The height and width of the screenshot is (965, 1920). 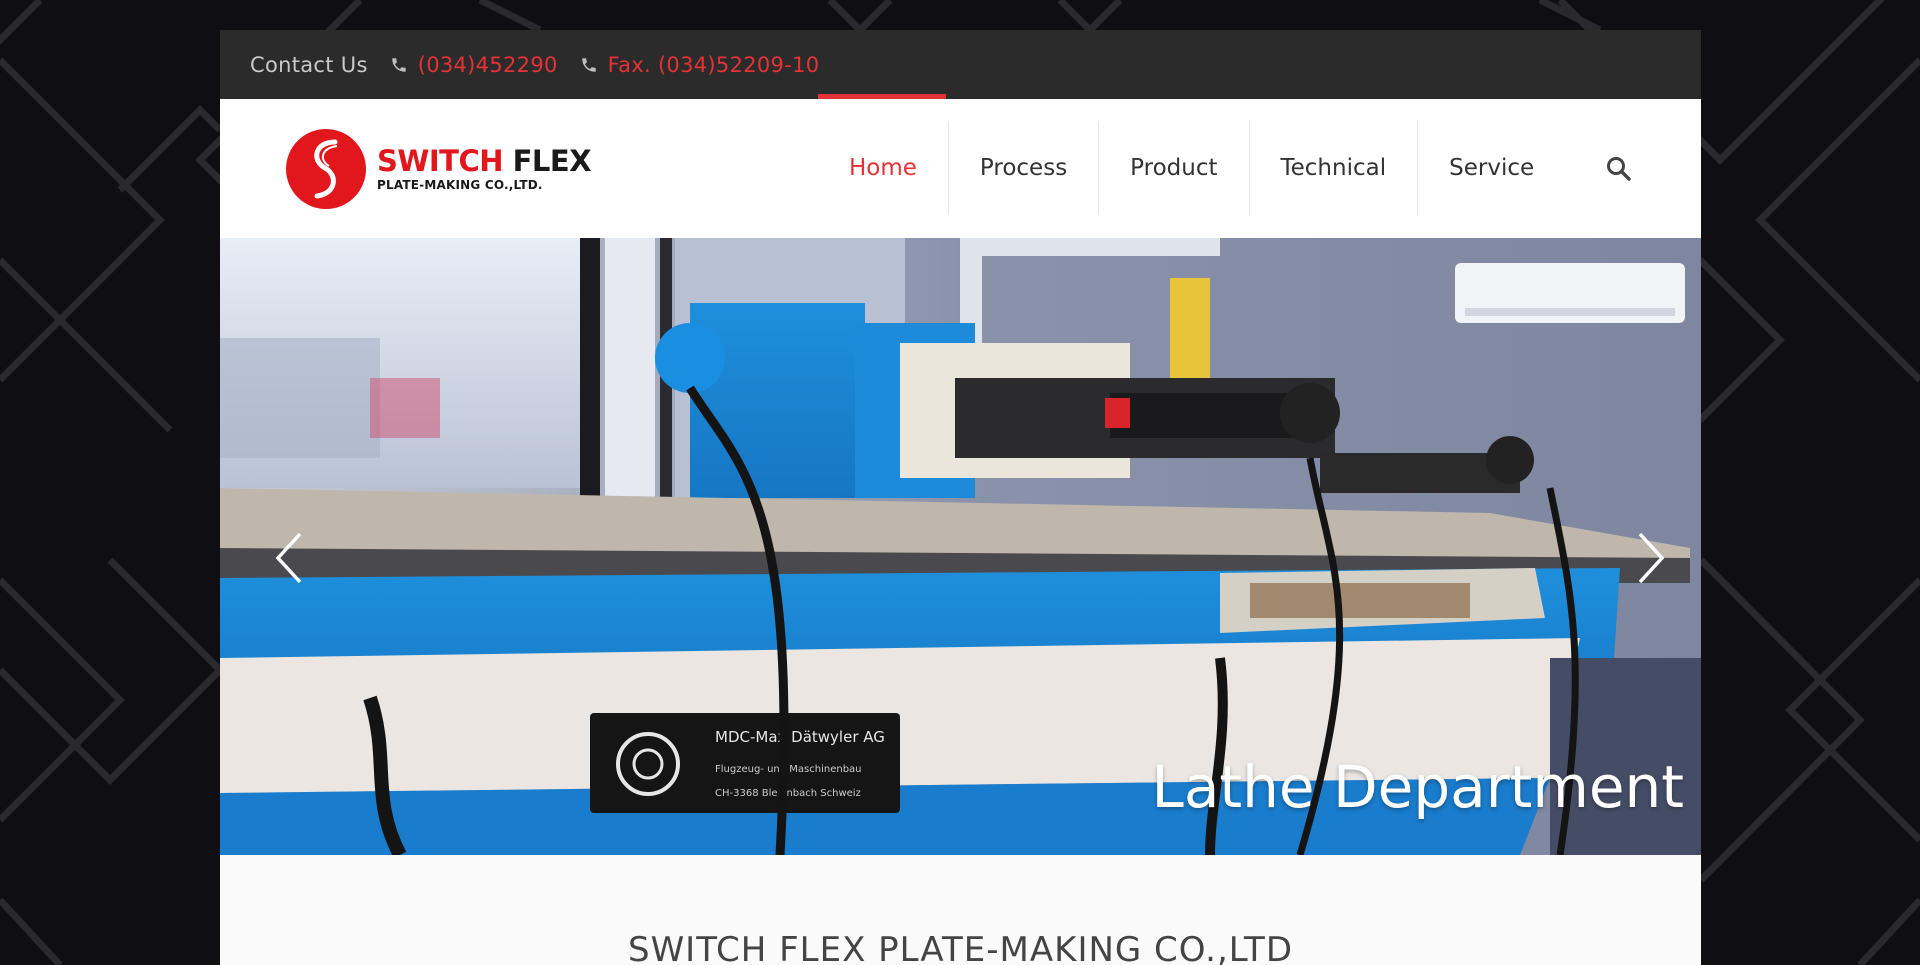 I want to click on search-button, so click(x=1619, y=171).